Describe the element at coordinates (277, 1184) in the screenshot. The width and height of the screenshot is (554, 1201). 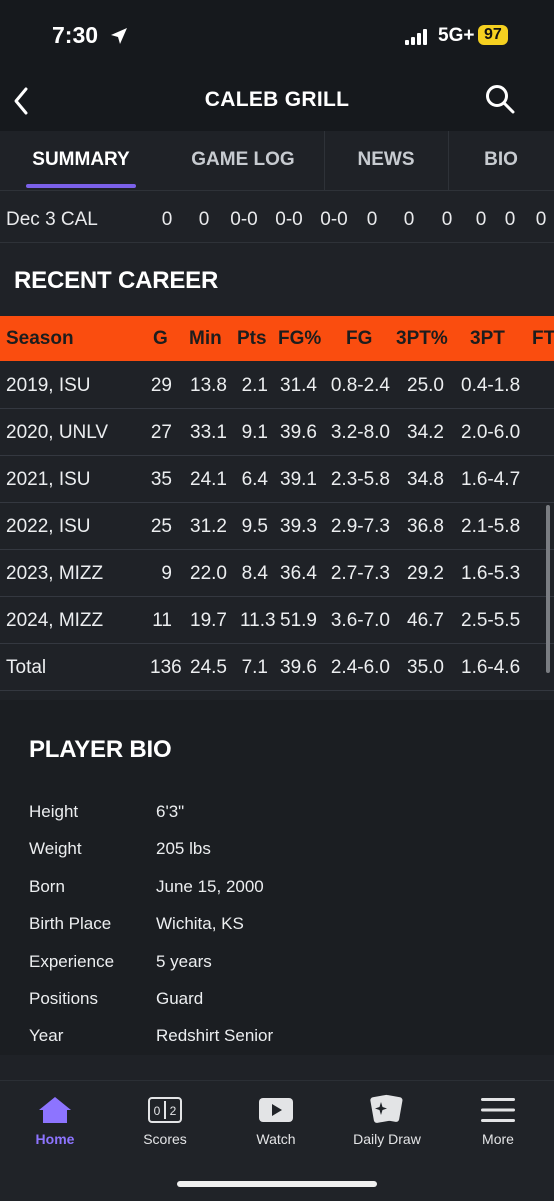
I see `home-indicator` at that location.